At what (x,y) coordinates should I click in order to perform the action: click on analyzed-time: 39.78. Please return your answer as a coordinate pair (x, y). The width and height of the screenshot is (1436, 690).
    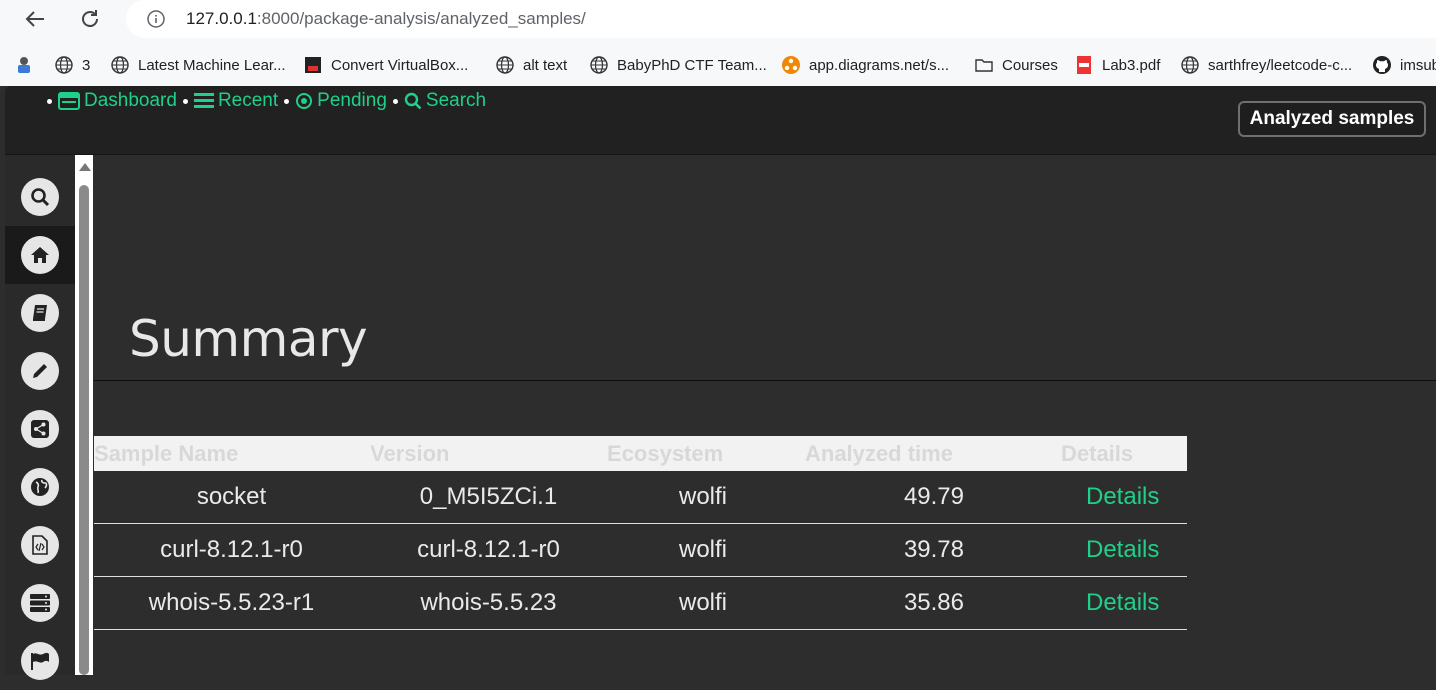
    Looking at the image, I should click on (933, 549).